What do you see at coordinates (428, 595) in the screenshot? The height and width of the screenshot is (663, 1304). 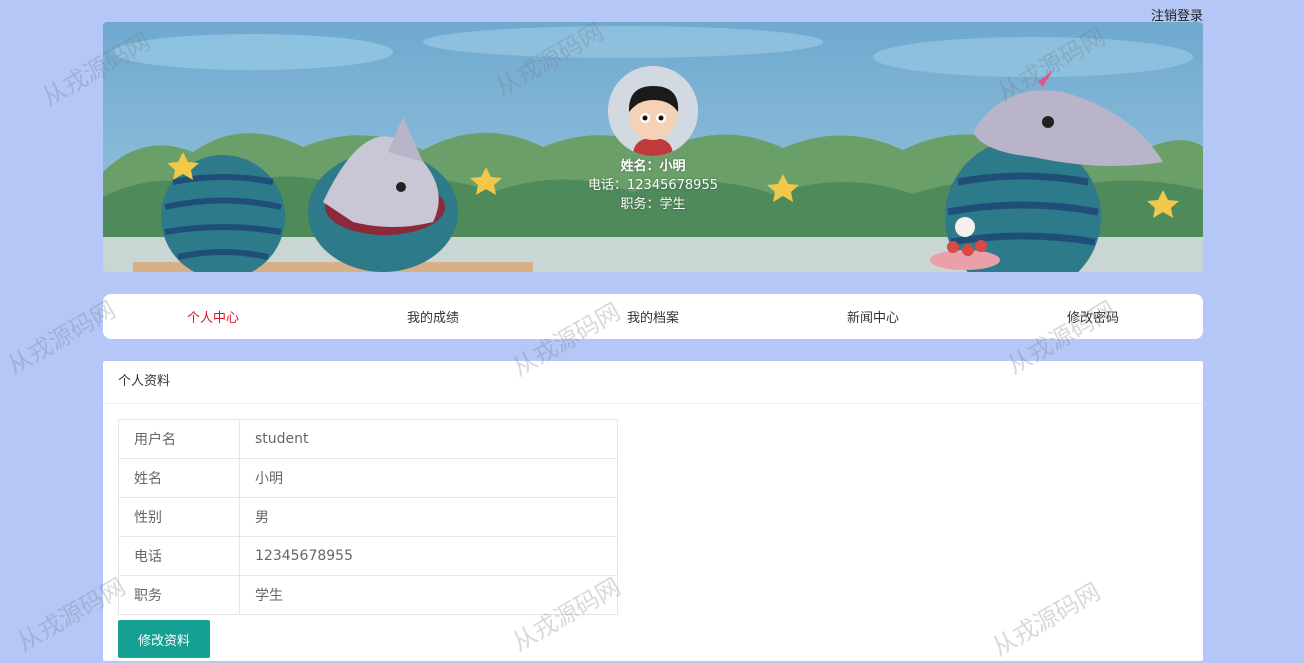 I see `row-value-job: 学生` at bounding box center [428, 595].